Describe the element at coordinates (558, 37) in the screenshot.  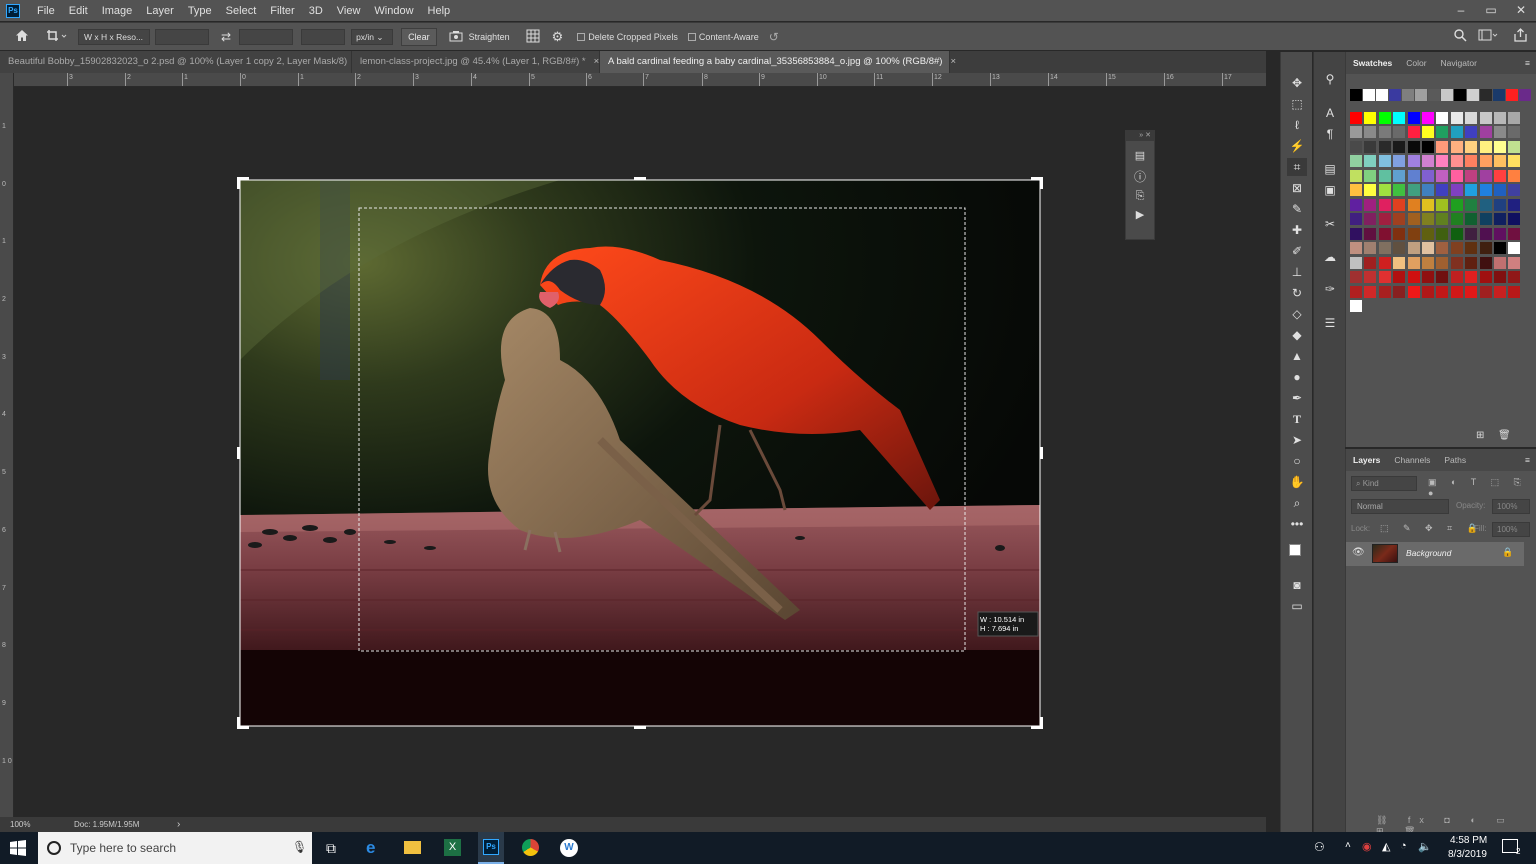
I see `settings-gear-icon: ⚙` at that location.